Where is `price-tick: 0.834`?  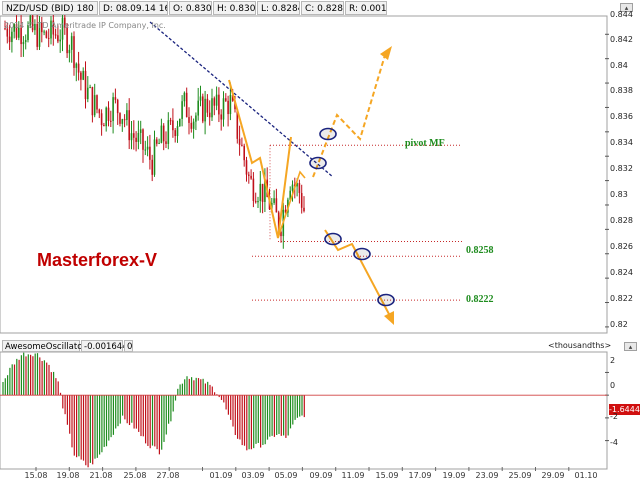 price-tick: 0.834 is located at coordinates (621, 142).